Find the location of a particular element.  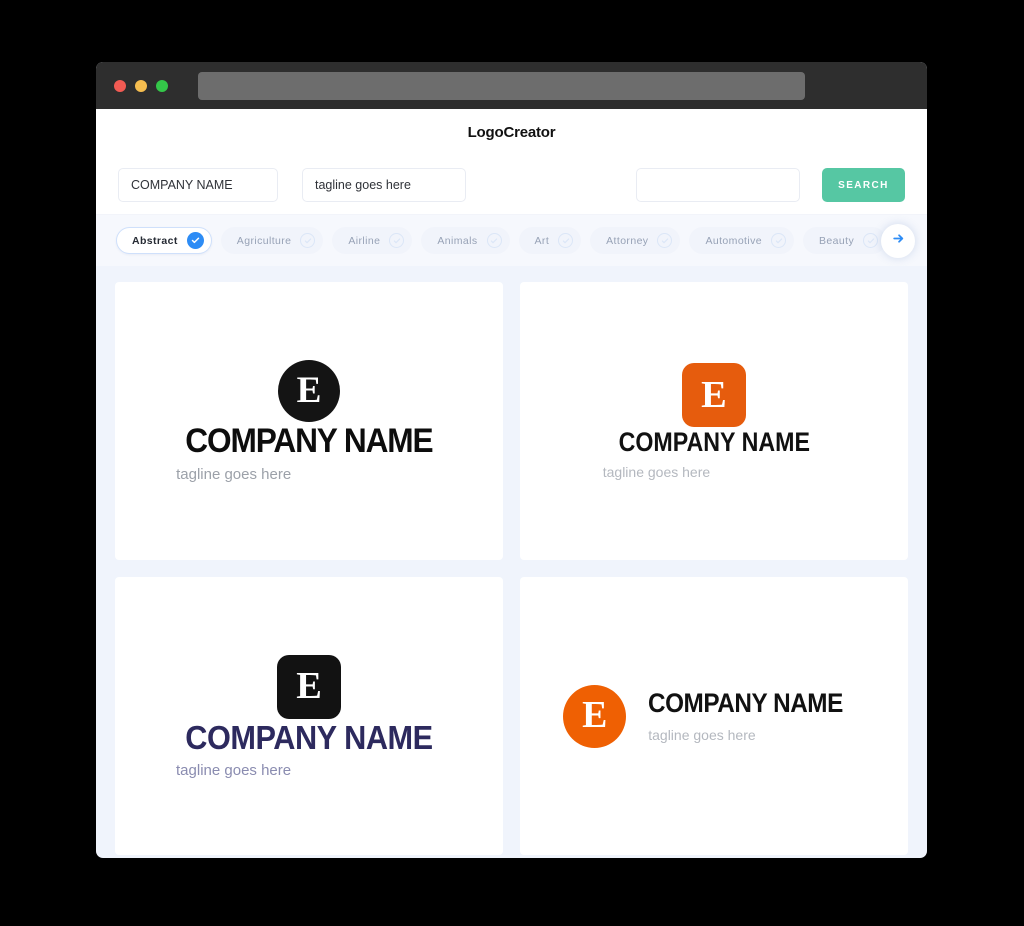

search-button: SEARCH is located at coordinates (863, 185).